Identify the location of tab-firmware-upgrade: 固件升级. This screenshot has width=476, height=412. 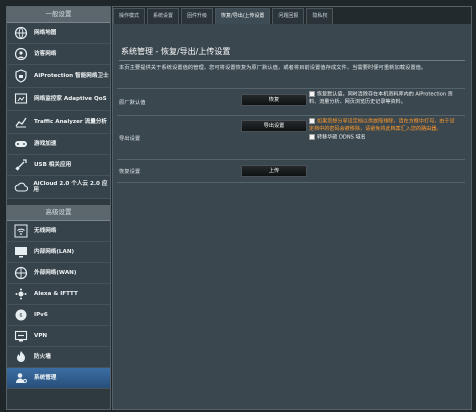
(197, 16).